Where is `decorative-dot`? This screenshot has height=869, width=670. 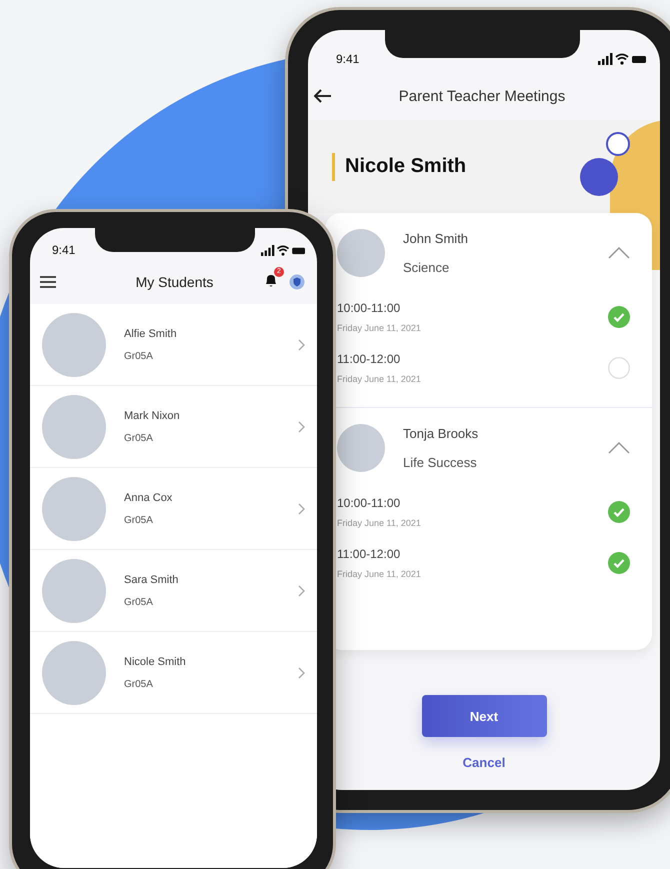 decorative-dot is located at coordinates (599, 177).